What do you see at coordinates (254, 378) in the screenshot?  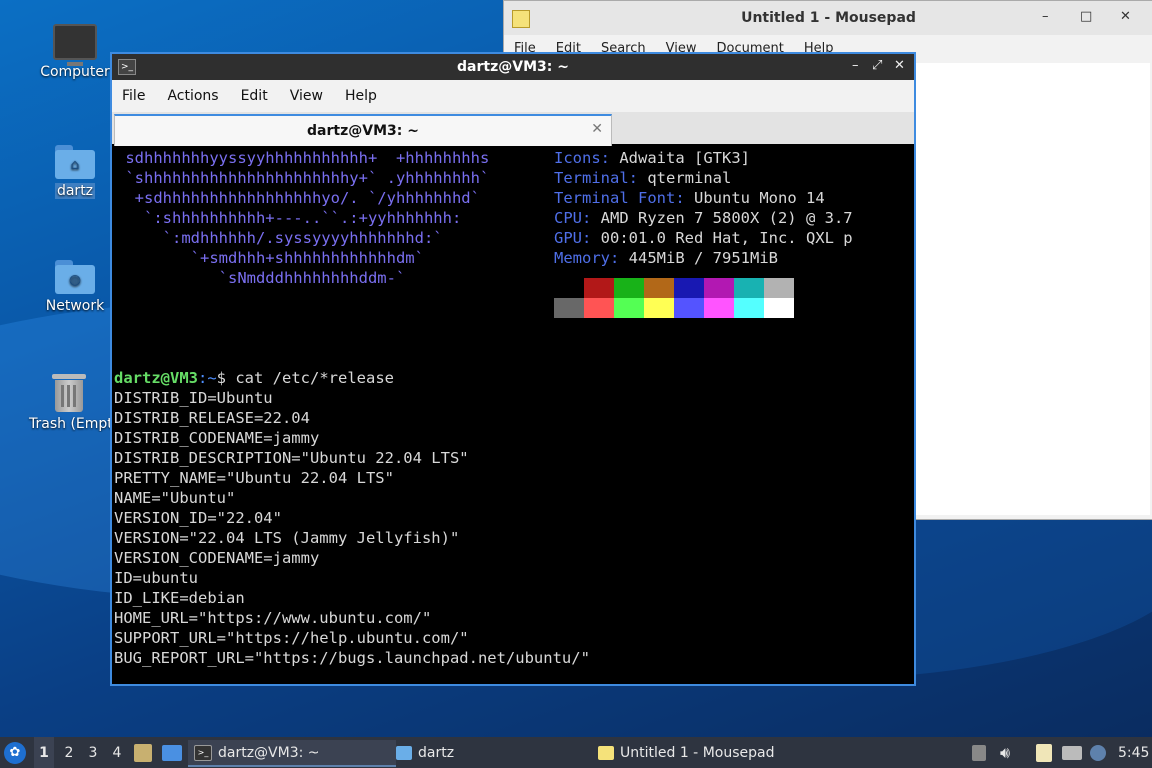 I see `prompt-line: dartz@VM3:~$ cat /etc/*release` at bounding box center [254, 378].